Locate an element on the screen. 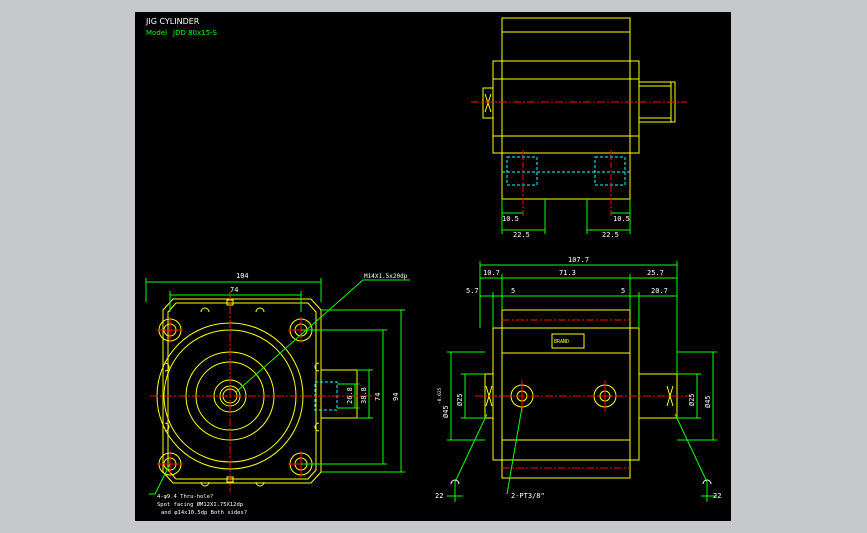  dim-dia45-left: Ø45 is located at coordinates (446, 411).